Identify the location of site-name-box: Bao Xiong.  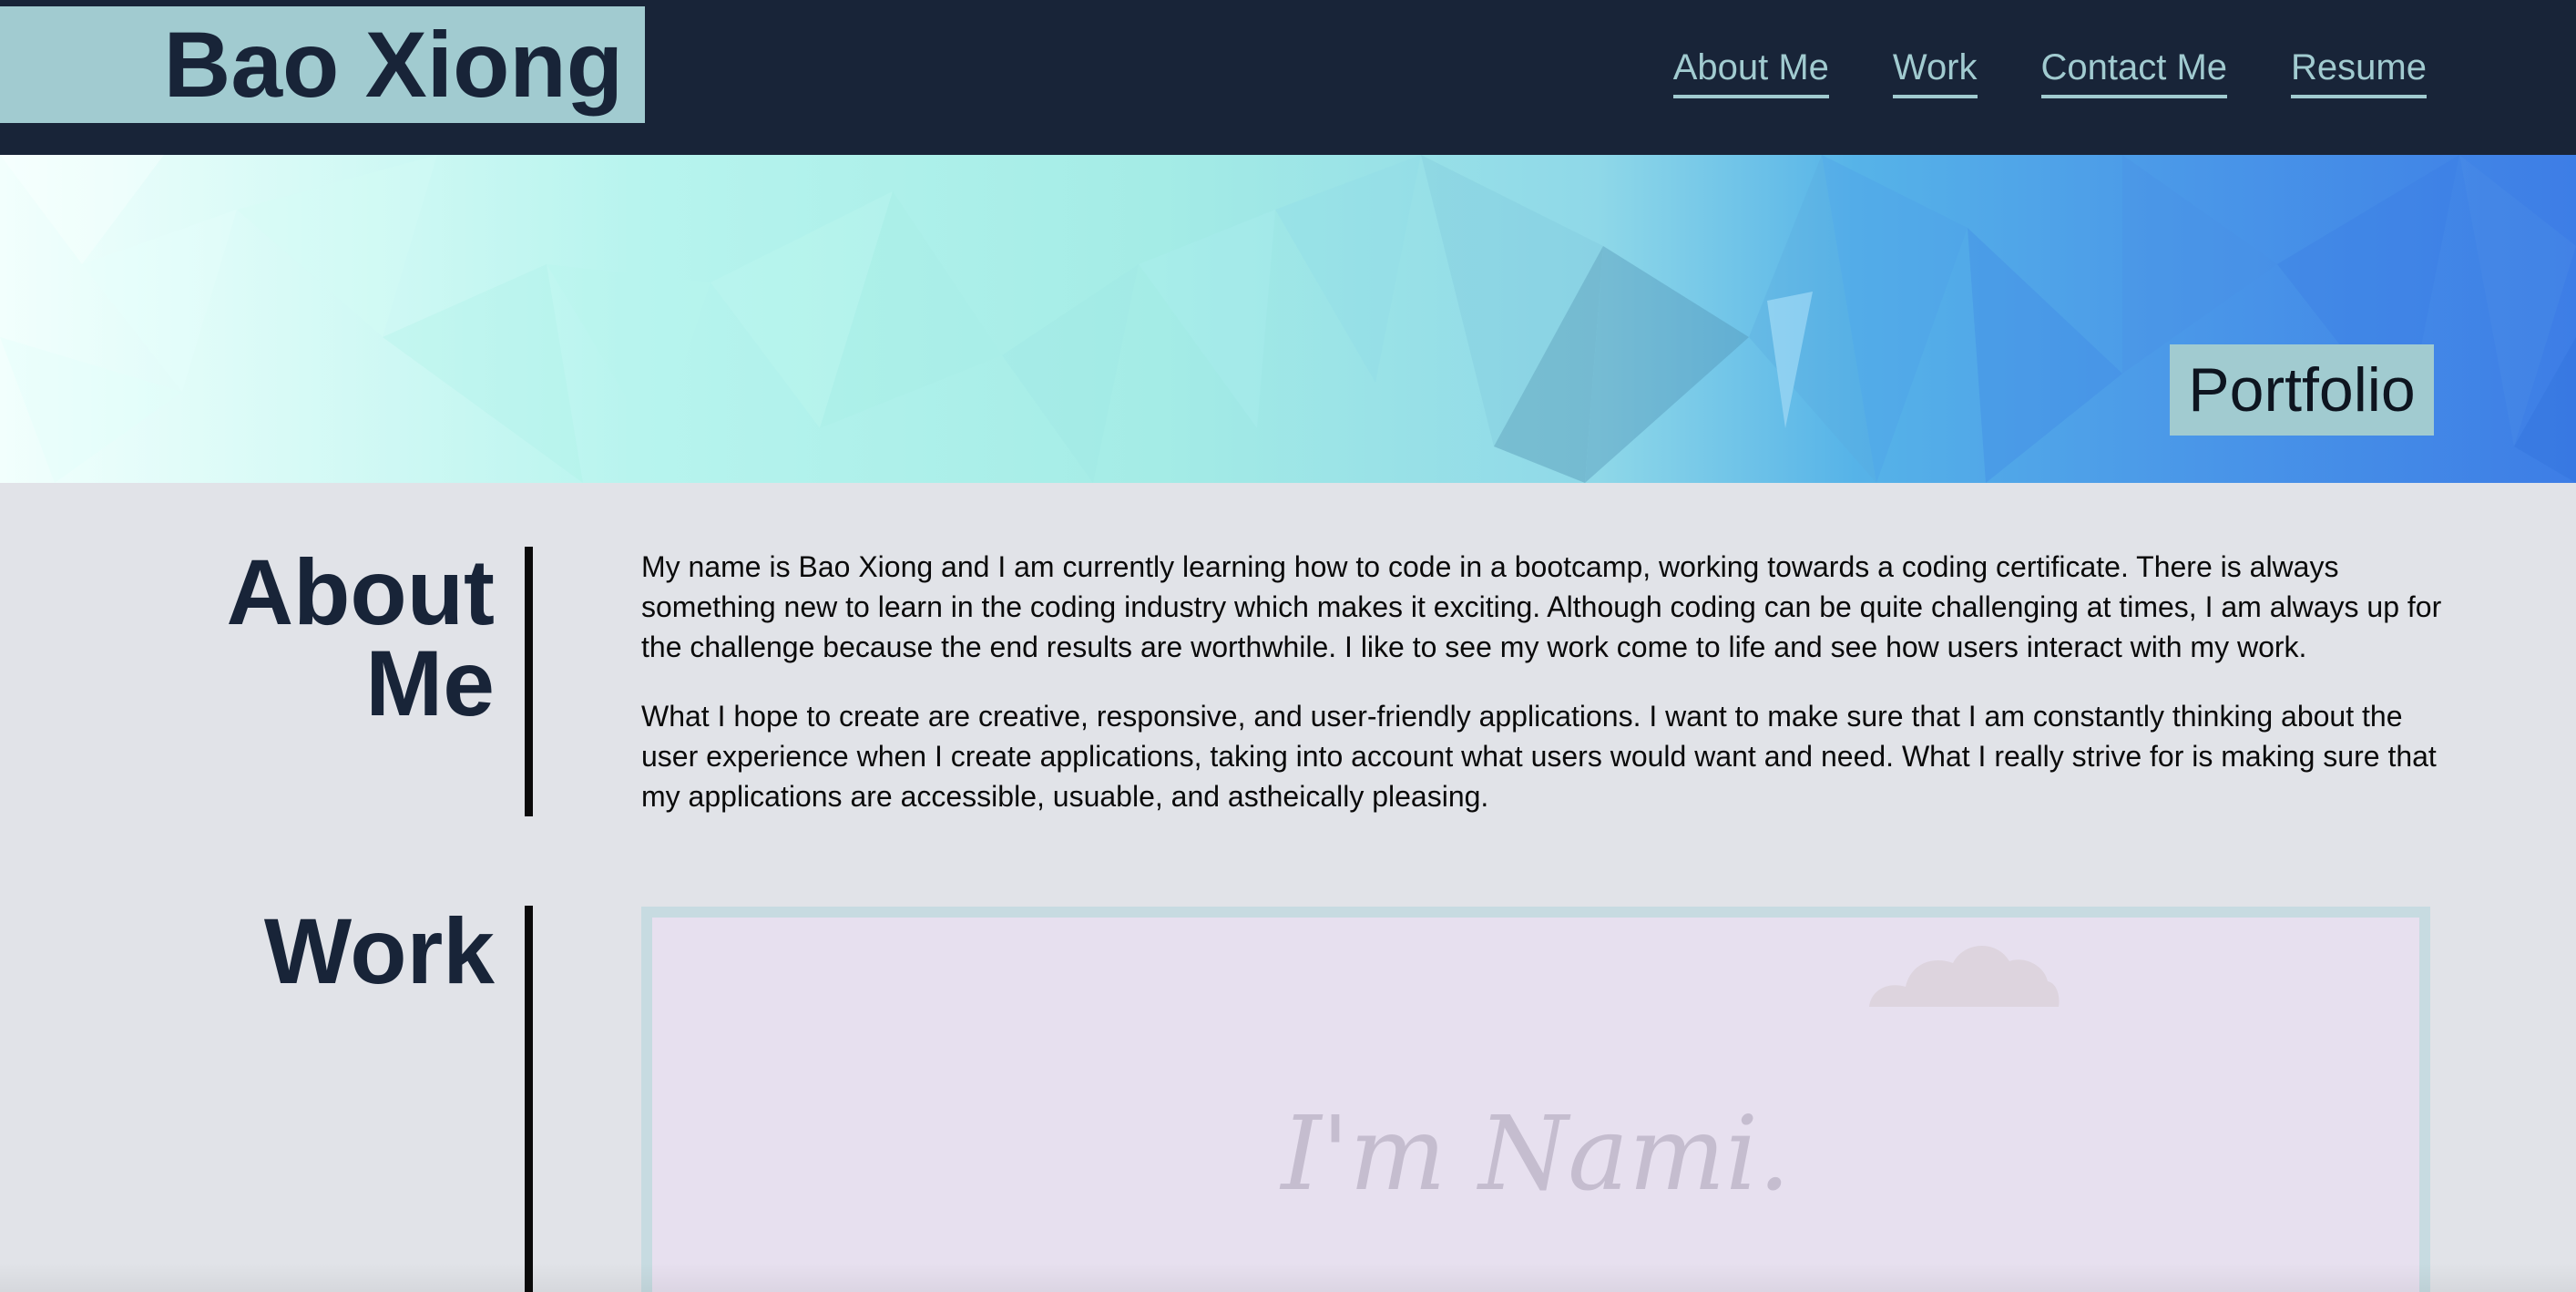
(322, 64).